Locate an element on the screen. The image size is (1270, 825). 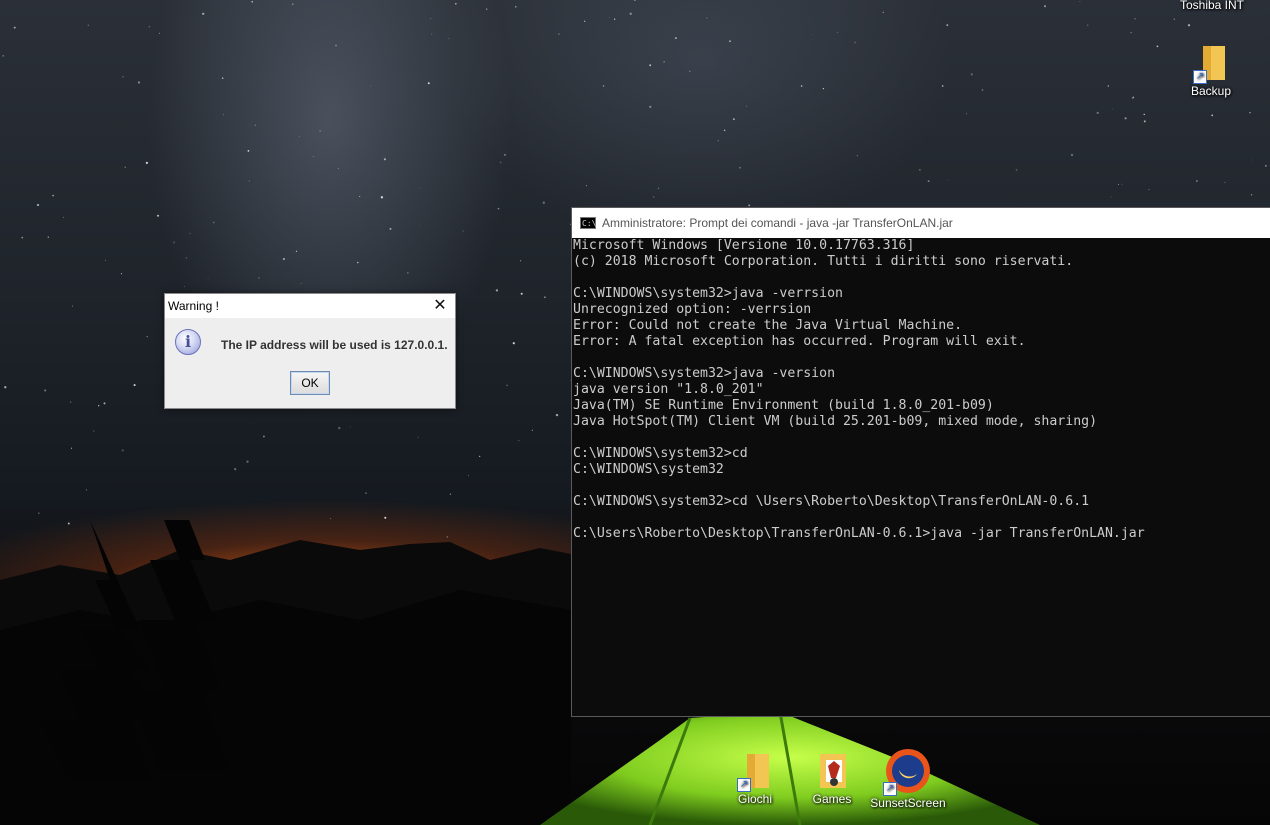
cmd-line: Unrecognized option: -verrsion is located at coordinates (692, 309).